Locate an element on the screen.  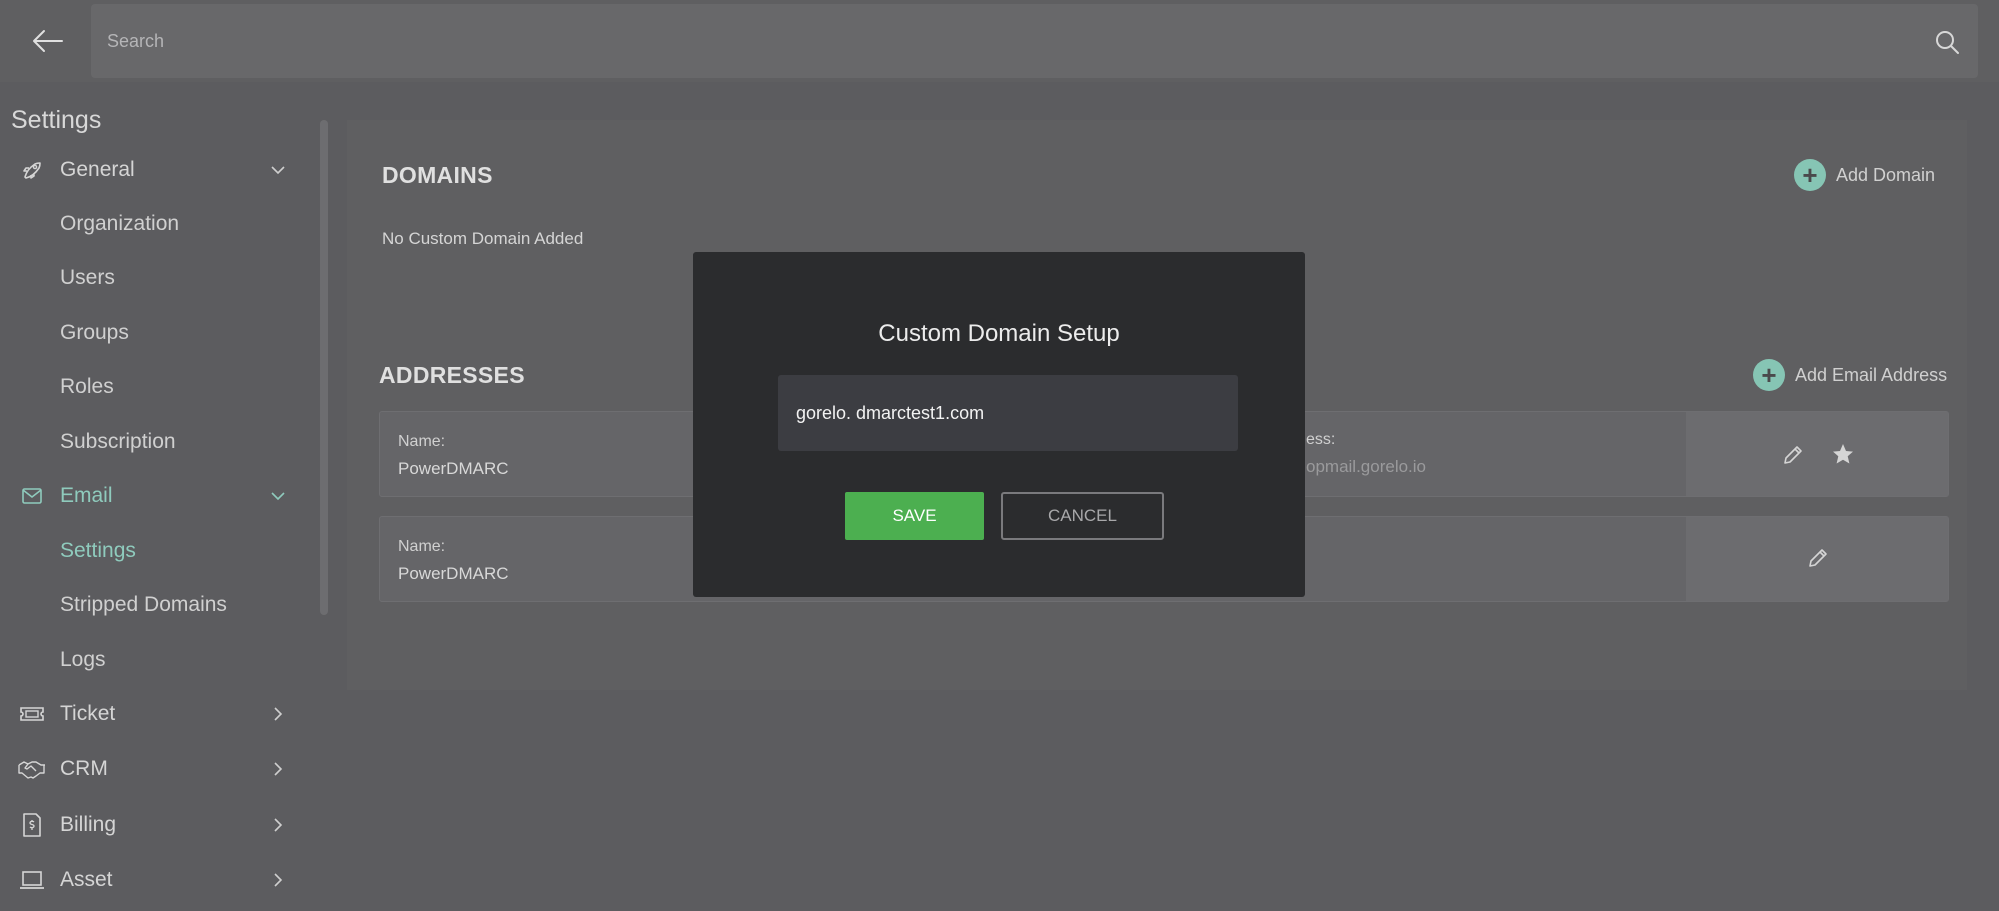
sidebar-item-label: Billing is located at coordinates (88, 824).